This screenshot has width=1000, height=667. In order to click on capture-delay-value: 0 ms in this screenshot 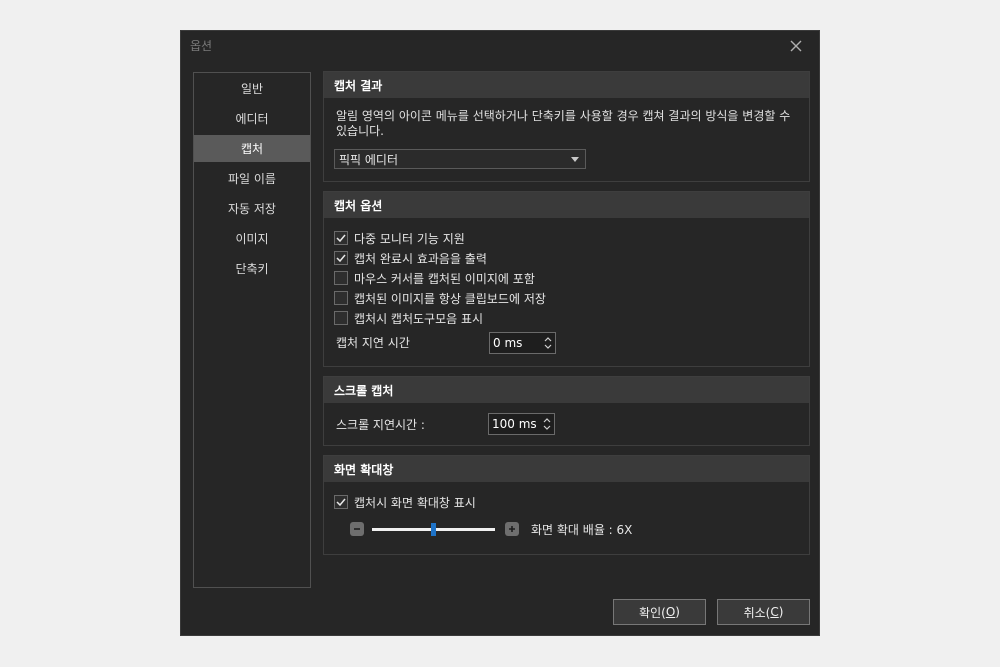, I will do `click(508, 343)`.